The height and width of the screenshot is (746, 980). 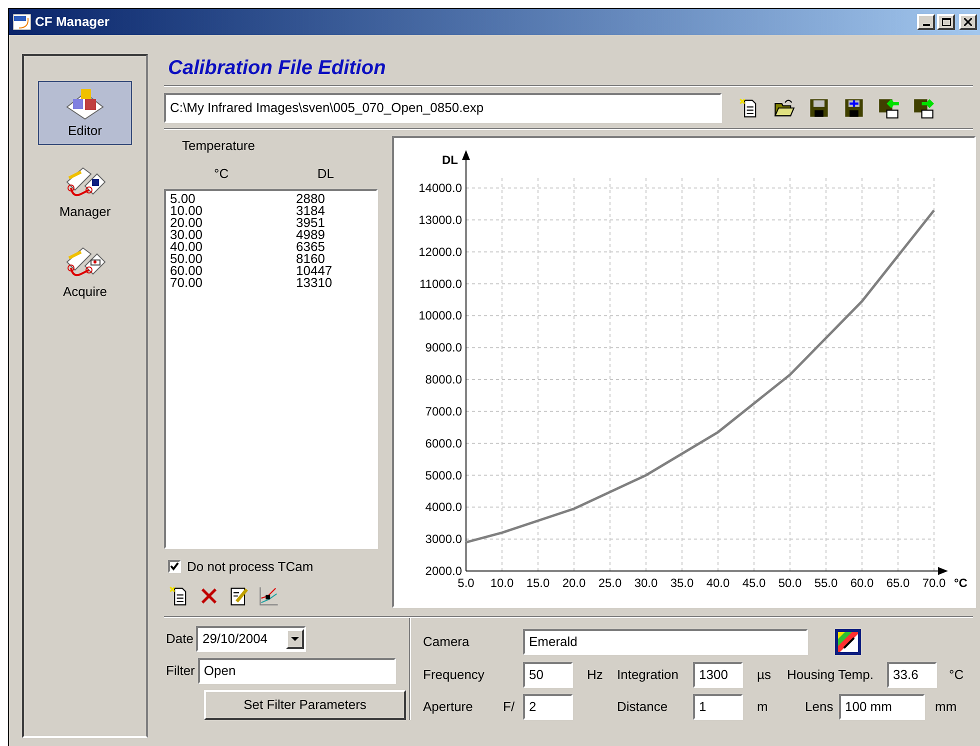 What do you see at coordinates (509, 707) in the screenshot?
I see `field-label: F/` at bounding box center [509, 707].